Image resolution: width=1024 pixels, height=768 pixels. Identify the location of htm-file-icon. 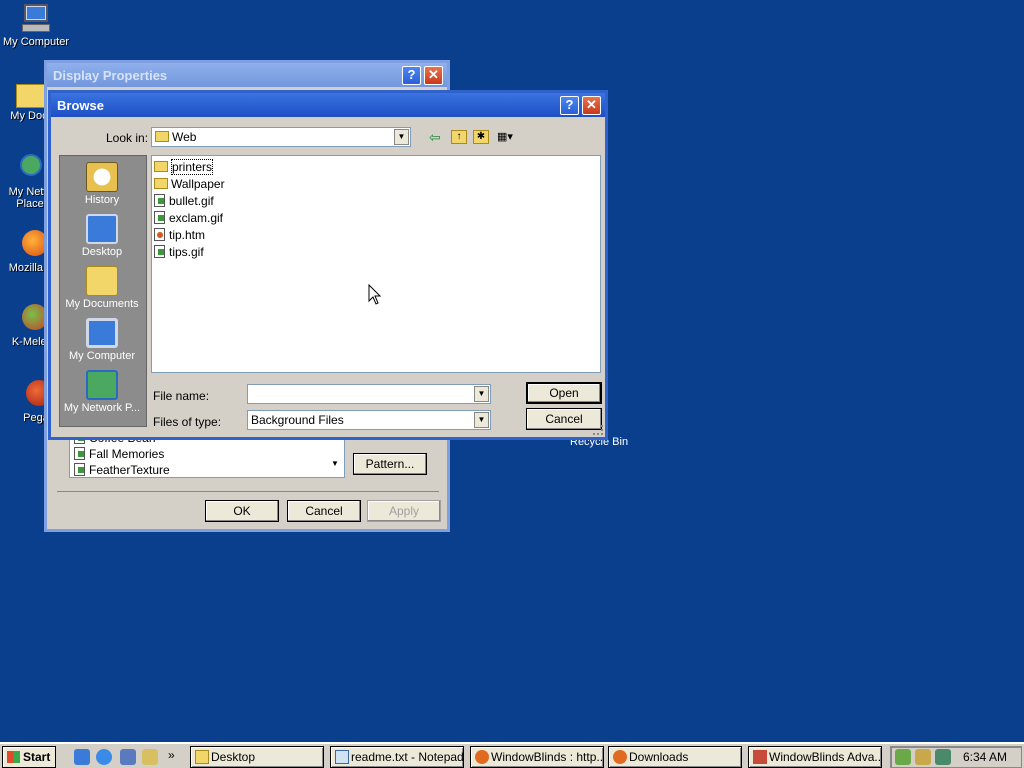
(159, 235).